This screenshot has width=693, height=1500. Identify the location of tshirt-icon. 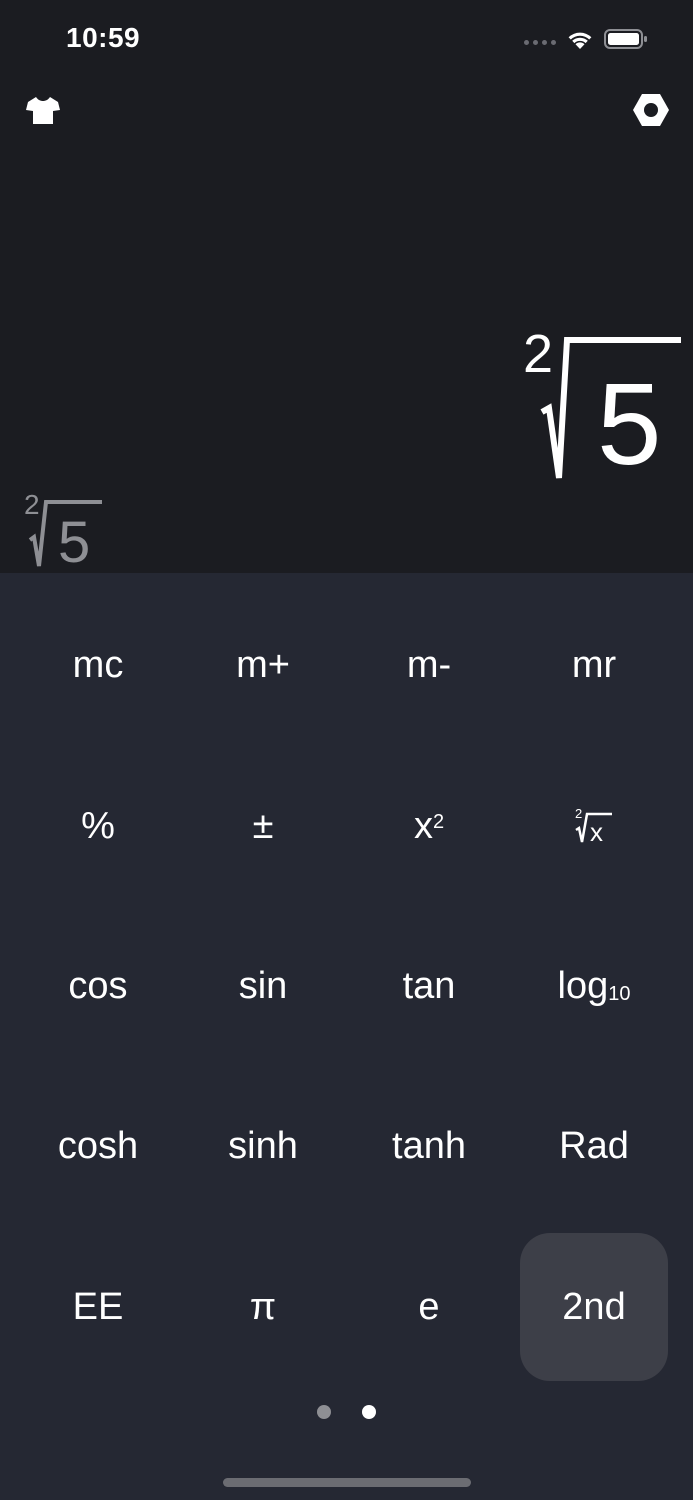
(43, 111).